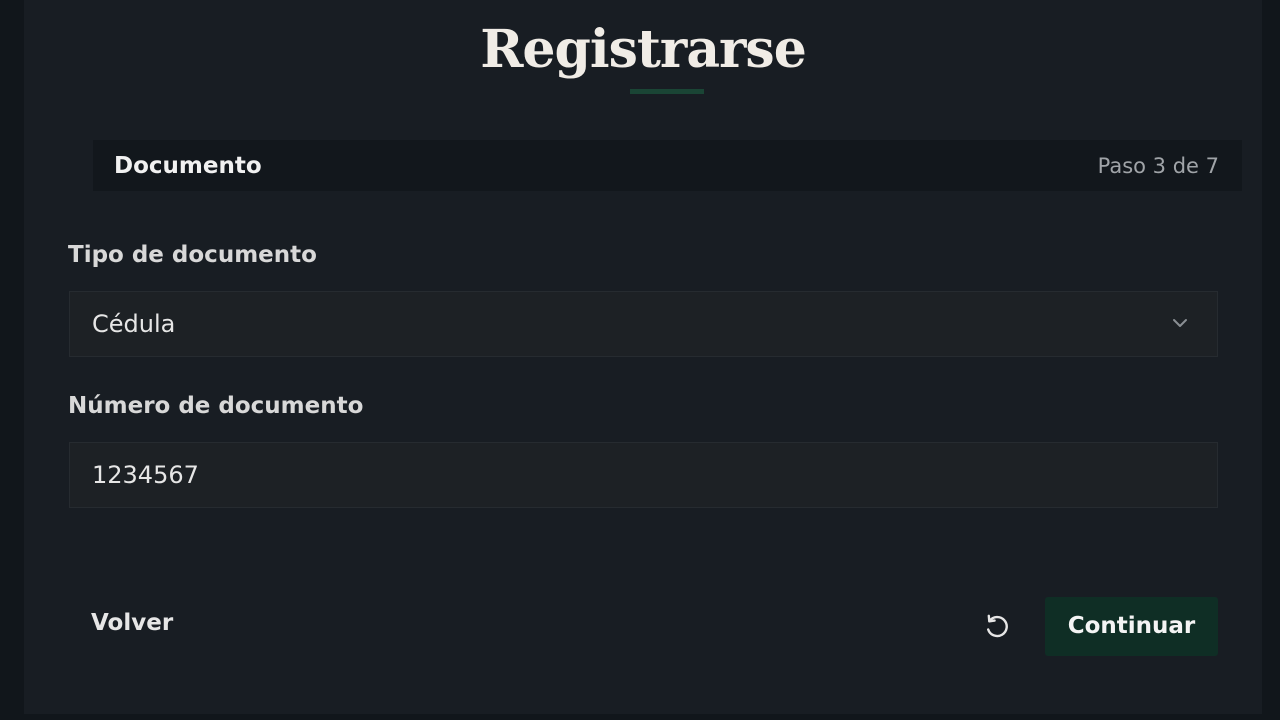 The image size is (1280, 720). Describe the element at coordinates (192, 255) in the screenshot. I see `document-type-label: Tipo de documento` at that location.